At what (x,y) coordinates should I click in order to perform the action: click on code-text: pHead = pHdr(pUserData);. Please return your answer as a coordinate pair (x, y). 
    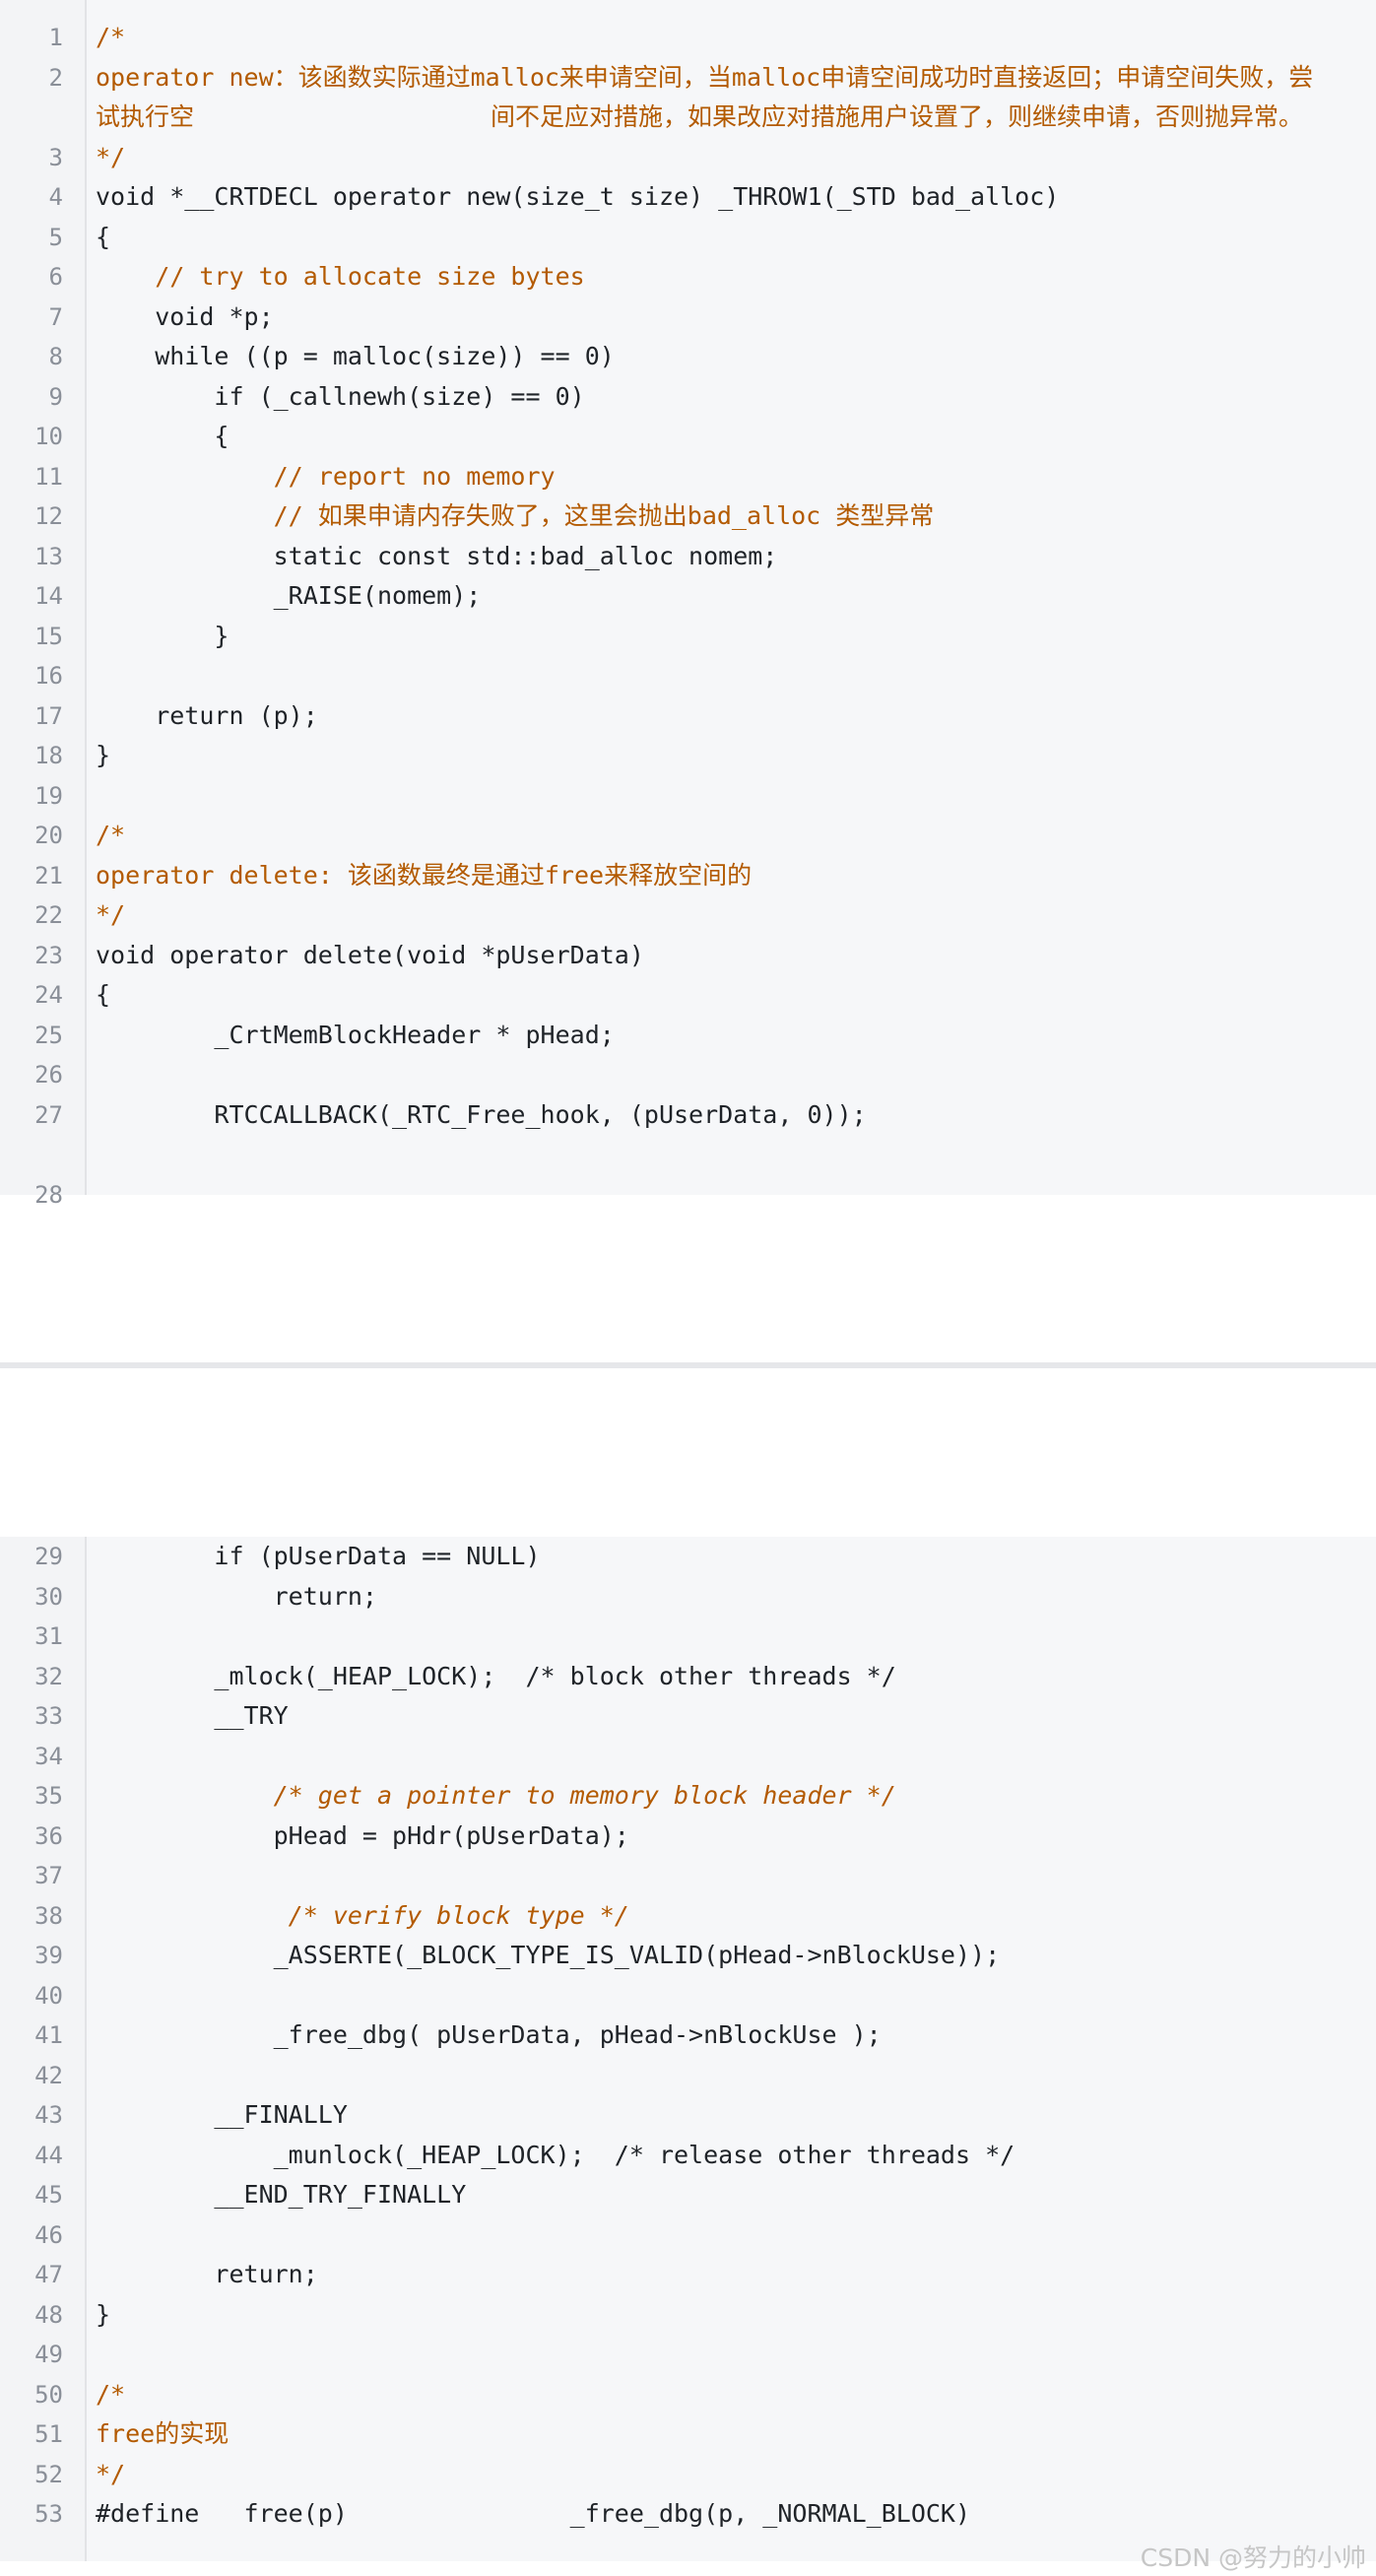
    Looking at the image, I should click on (362, 1835).